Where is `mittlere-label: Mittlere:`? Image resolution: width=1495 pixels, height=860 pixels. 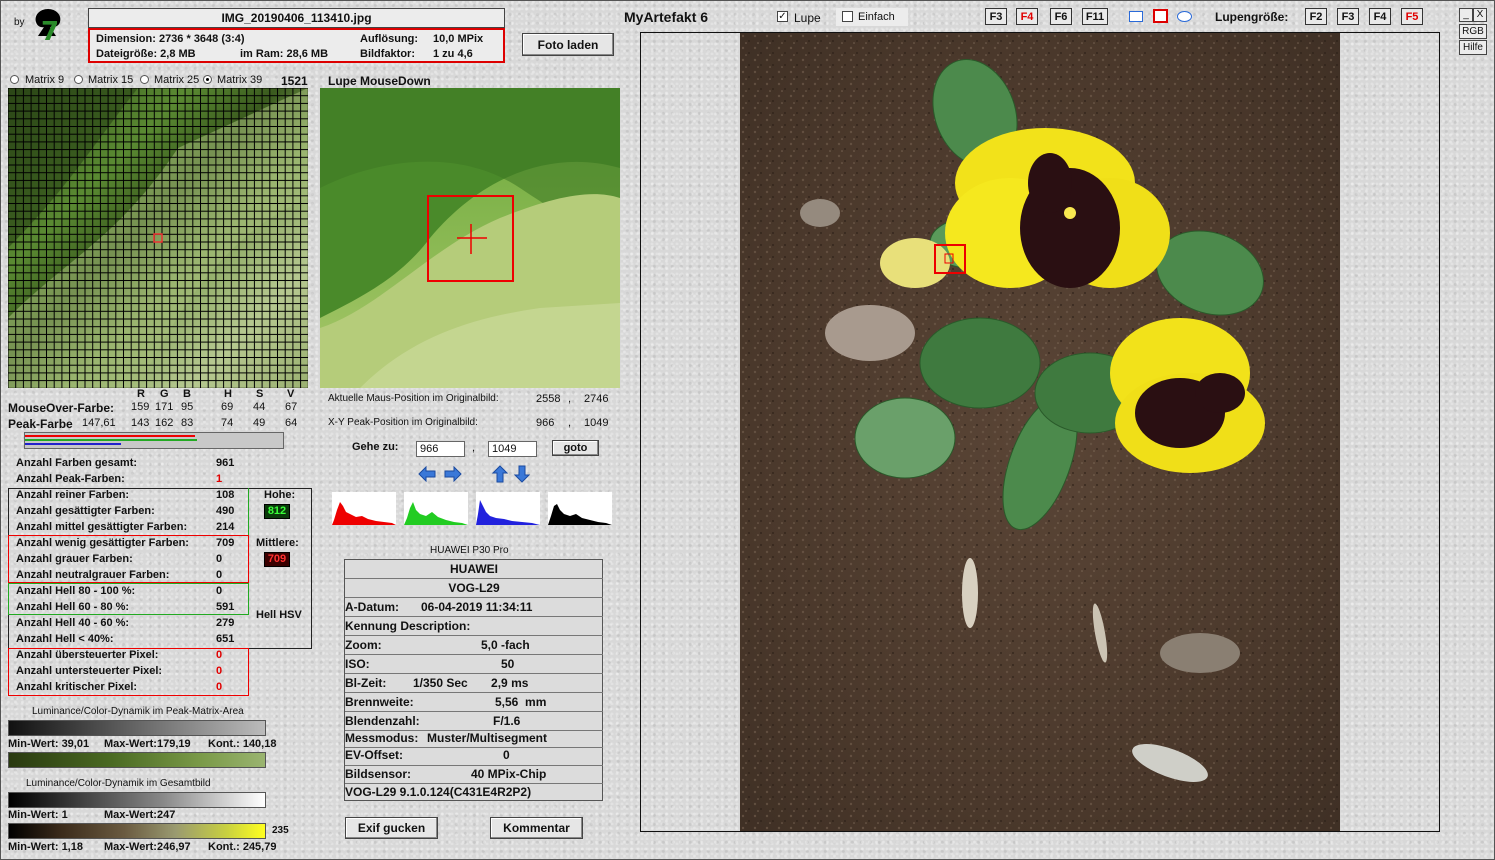
mittlere-label: Mittlere: is located at coordinates (277, 543).